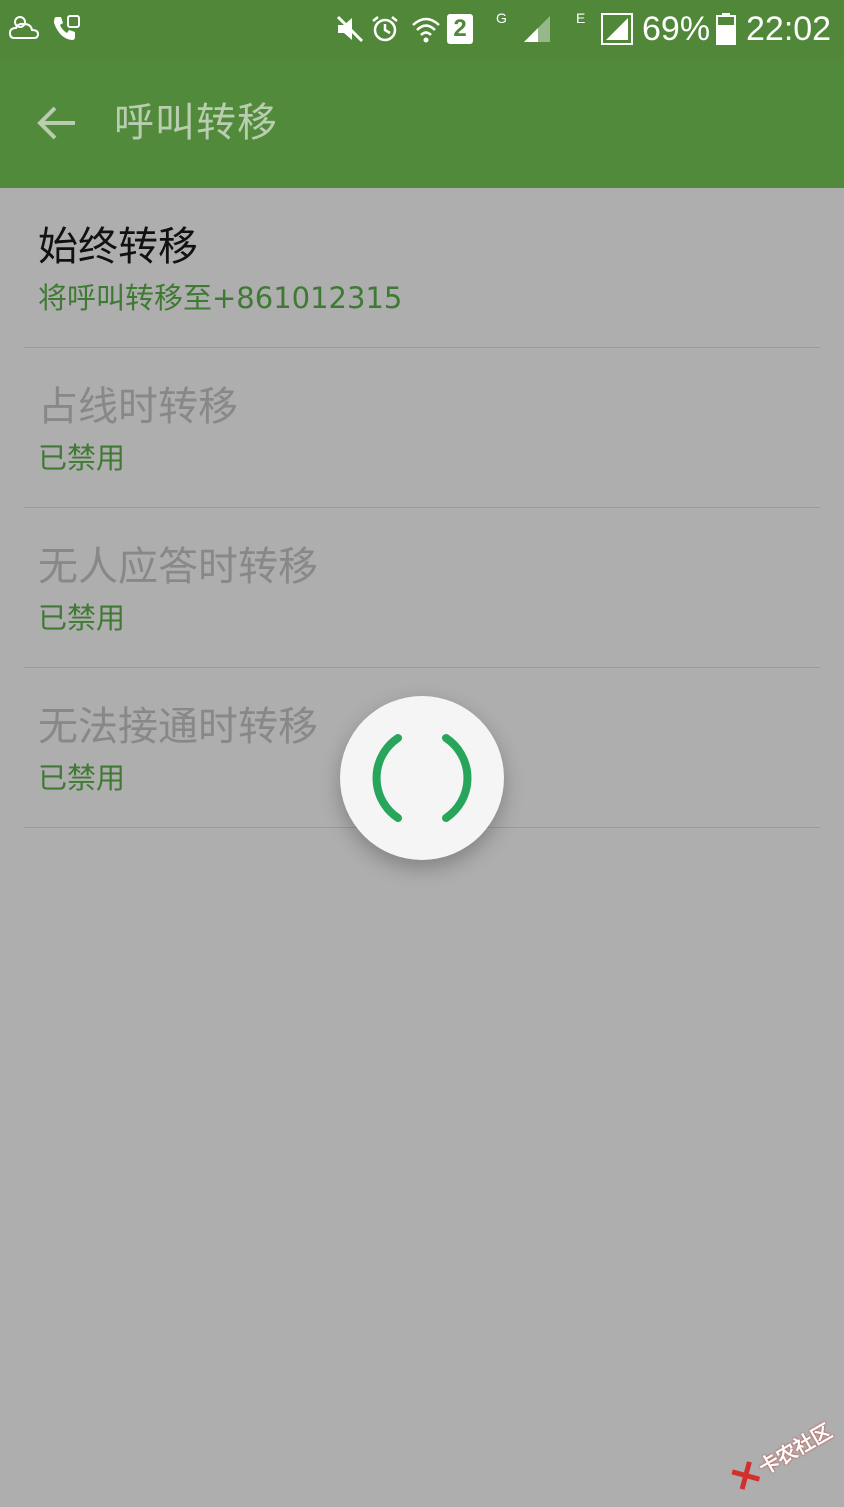 The width and height of the screenshot is (844, 1507). I want to click on list-item-always-forward: 始终转移 将呼叫转移至+861012315, so click(422, 268).